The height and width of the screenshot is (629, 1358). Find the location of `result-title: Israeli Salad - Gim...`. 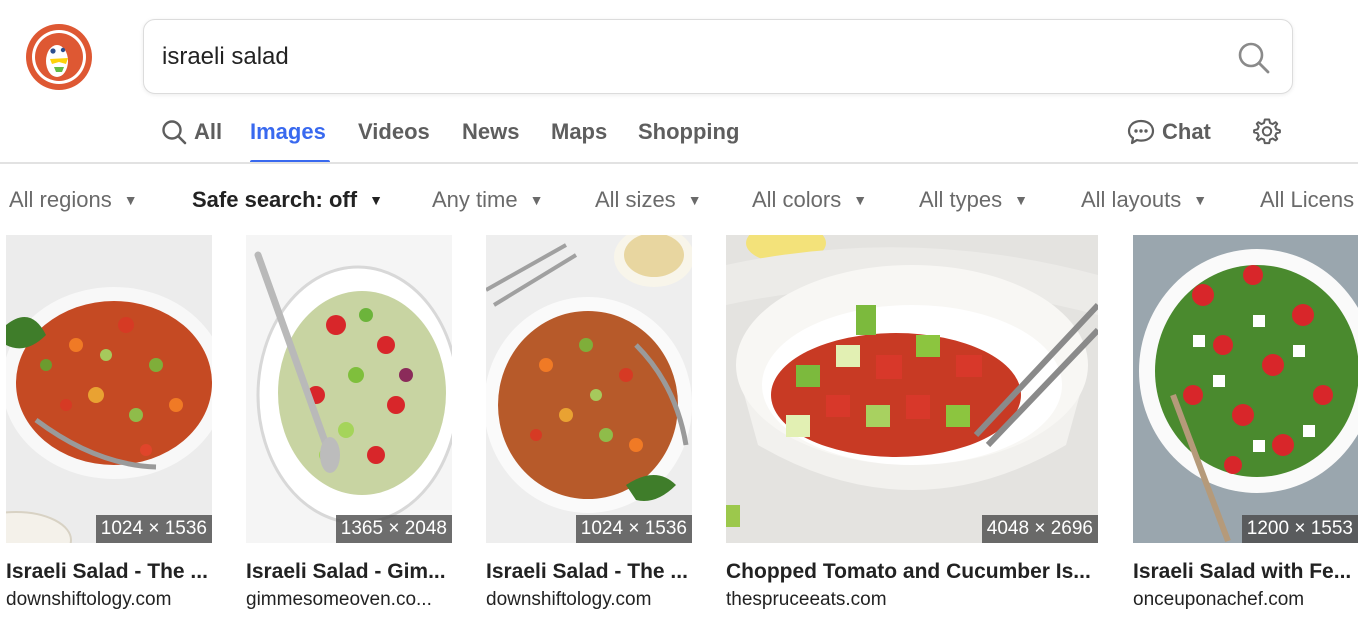

result-title: Israeli Salad - Gim... is located at coordinates (349, 572).